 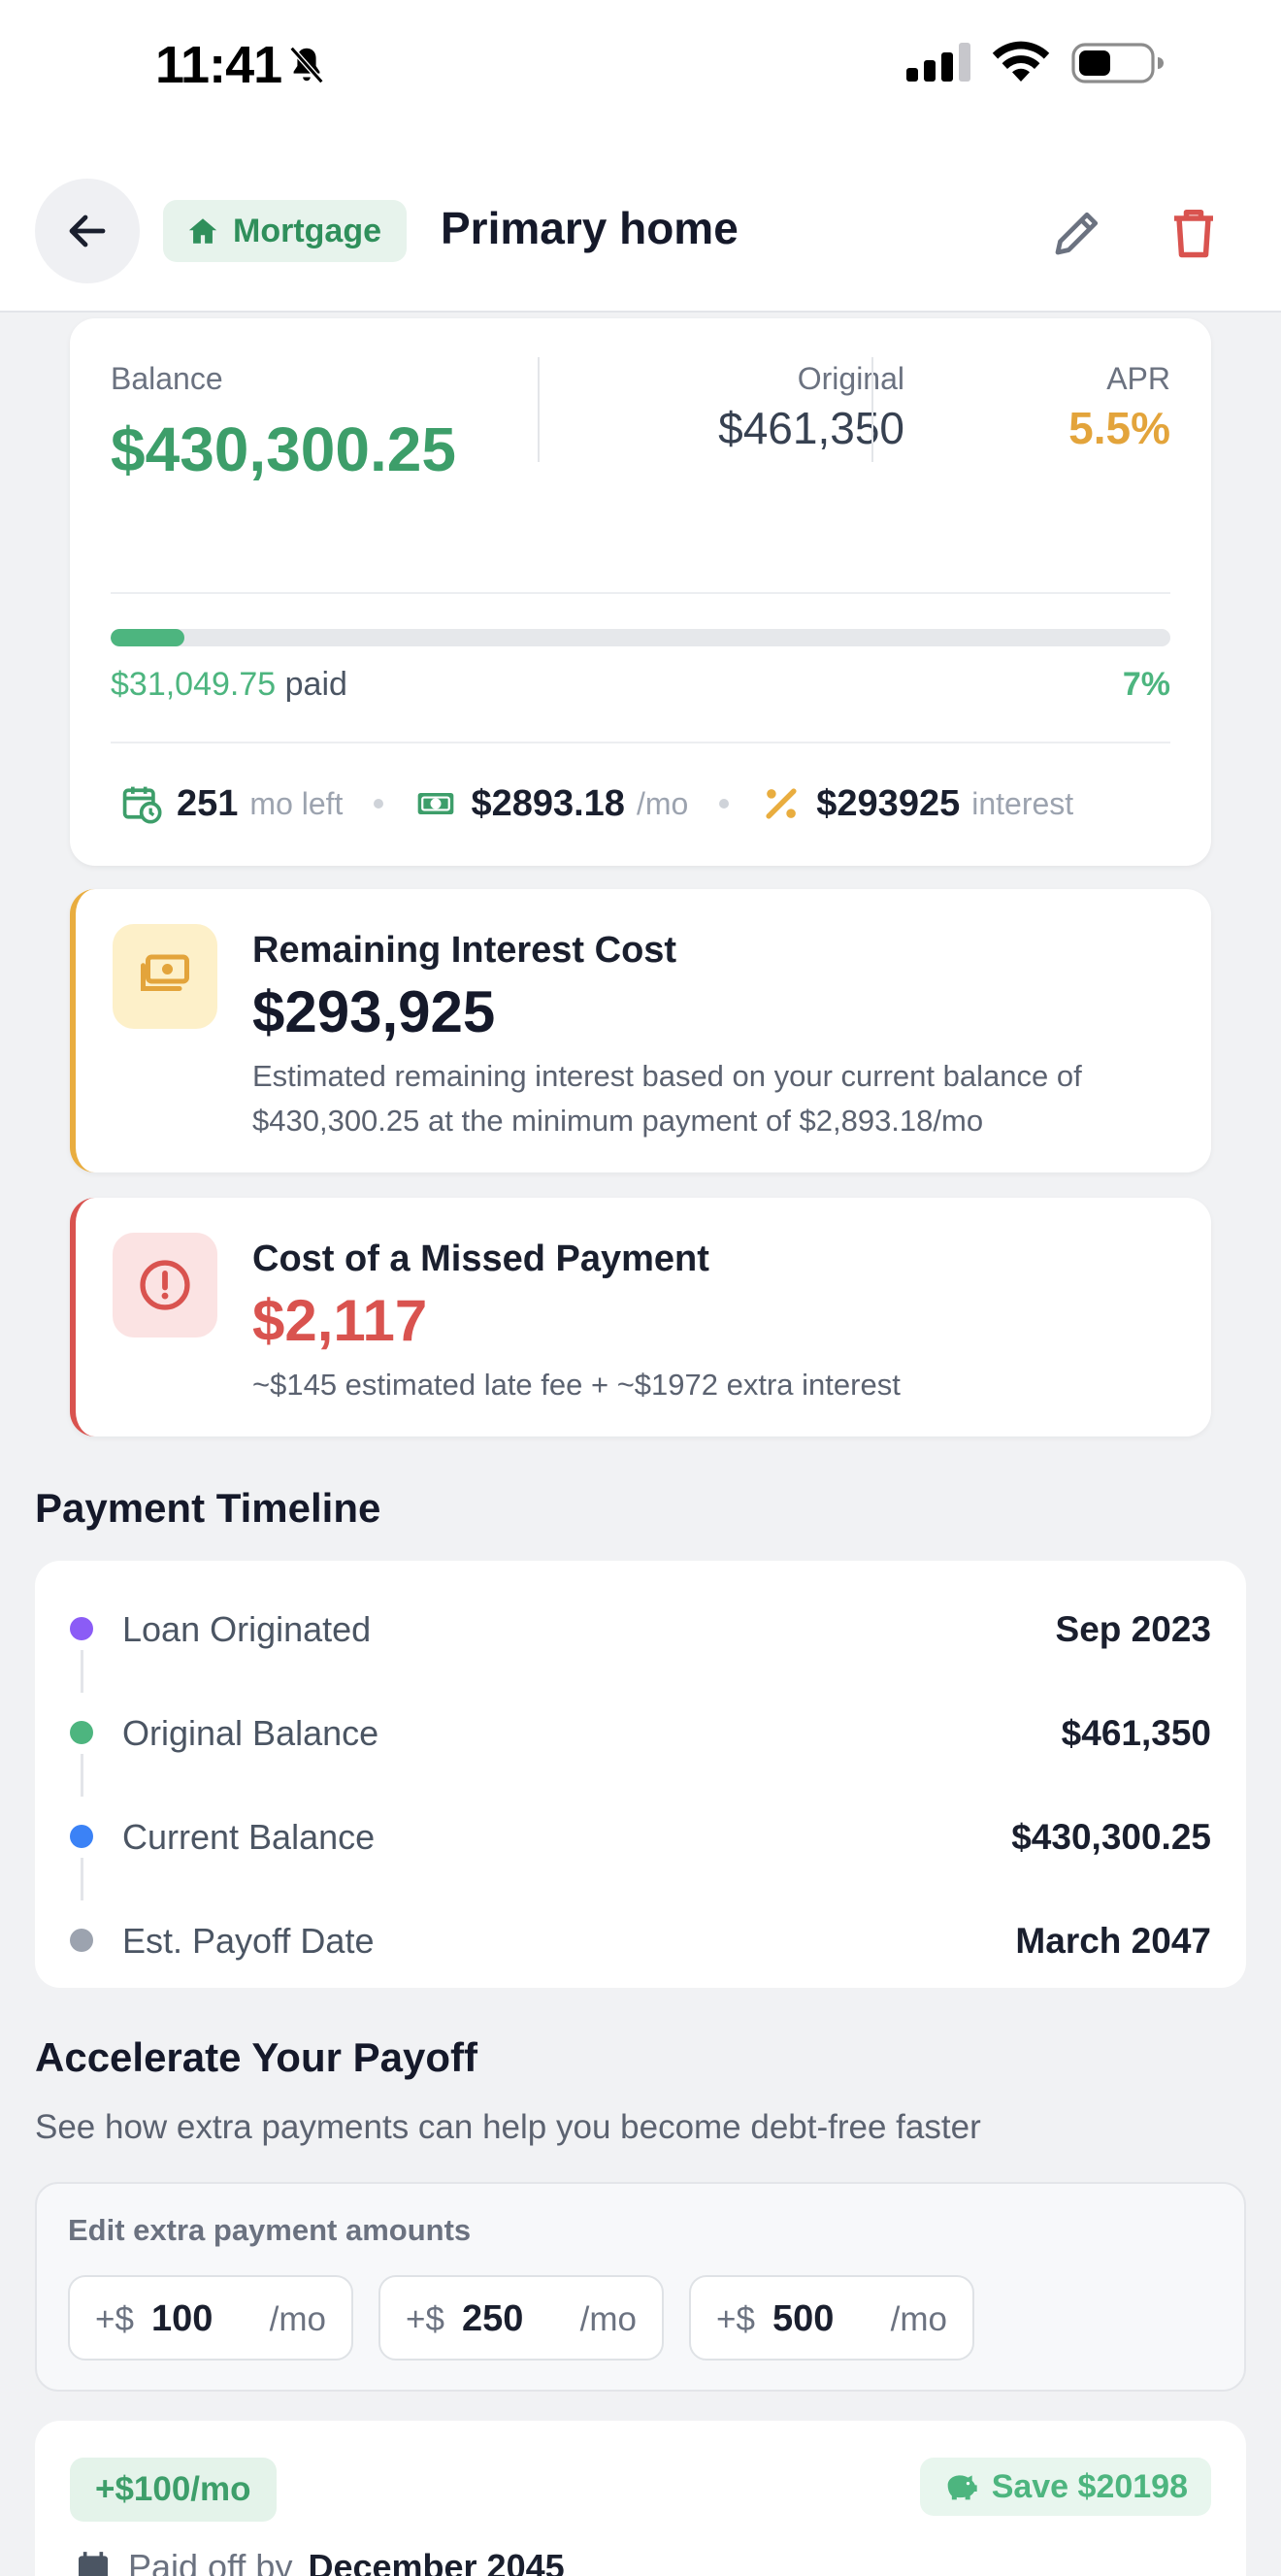 What do you see at coordinates (208, 803) in the screenshot?
I see `months-left-value: 251` at bounding box center [208, 803].